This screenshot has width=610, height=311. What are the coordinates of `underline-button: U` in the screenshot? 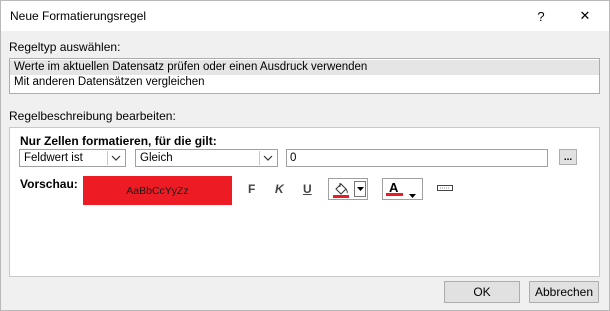 It's located at (307, 189).